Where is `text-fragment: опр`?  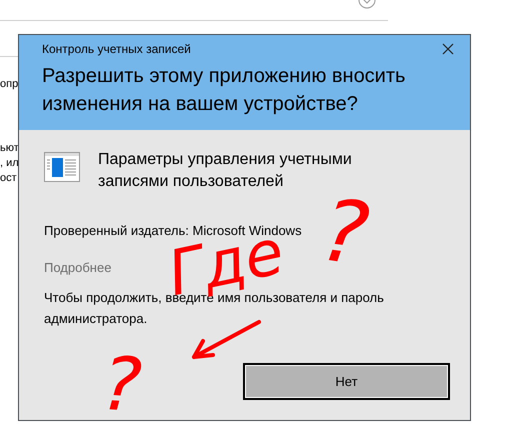
text-fragment: опр is located at coordinates (9, 84).